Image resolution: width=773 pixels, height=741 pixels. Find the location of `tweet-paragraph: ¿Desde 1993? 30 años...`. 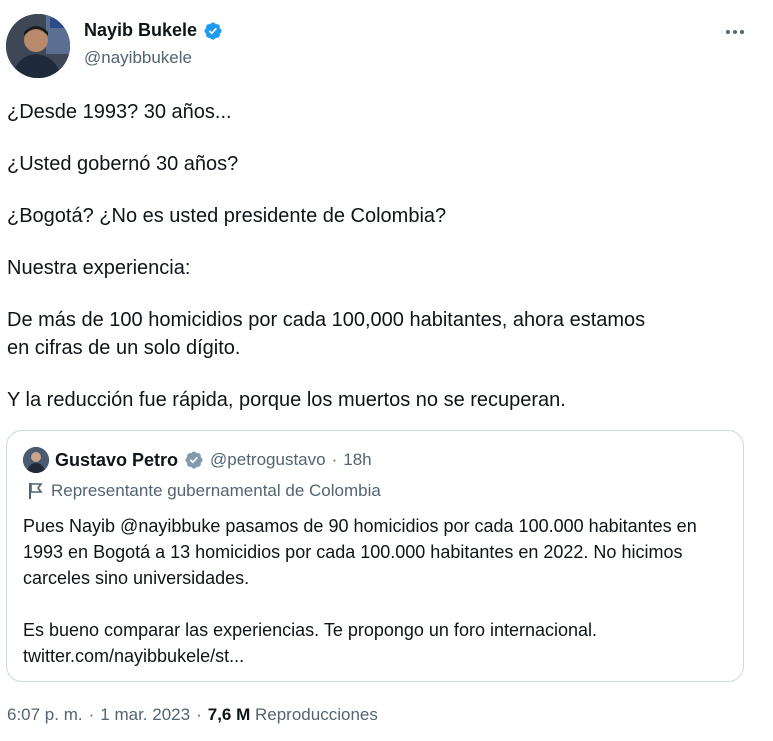

tweet-paragraph: ¿Desde 1993? 30 años... is located at coordinates (119, 112).